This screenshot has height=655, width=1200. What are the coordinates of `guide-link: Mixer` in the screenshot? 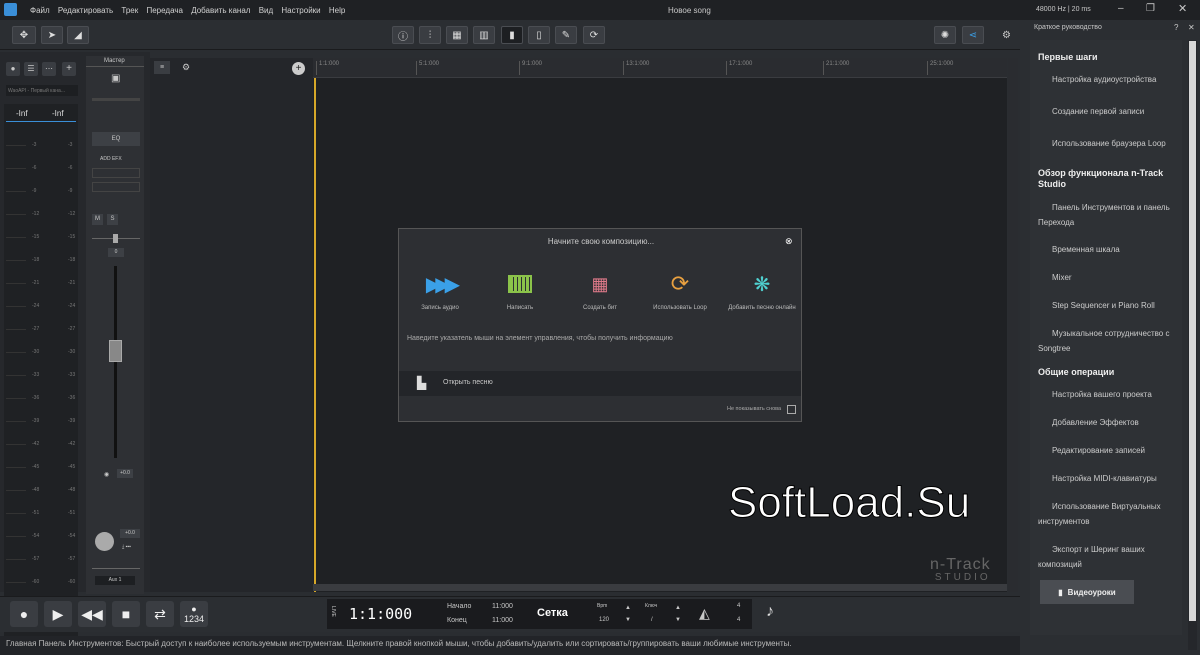 It's located at (1113, 277).